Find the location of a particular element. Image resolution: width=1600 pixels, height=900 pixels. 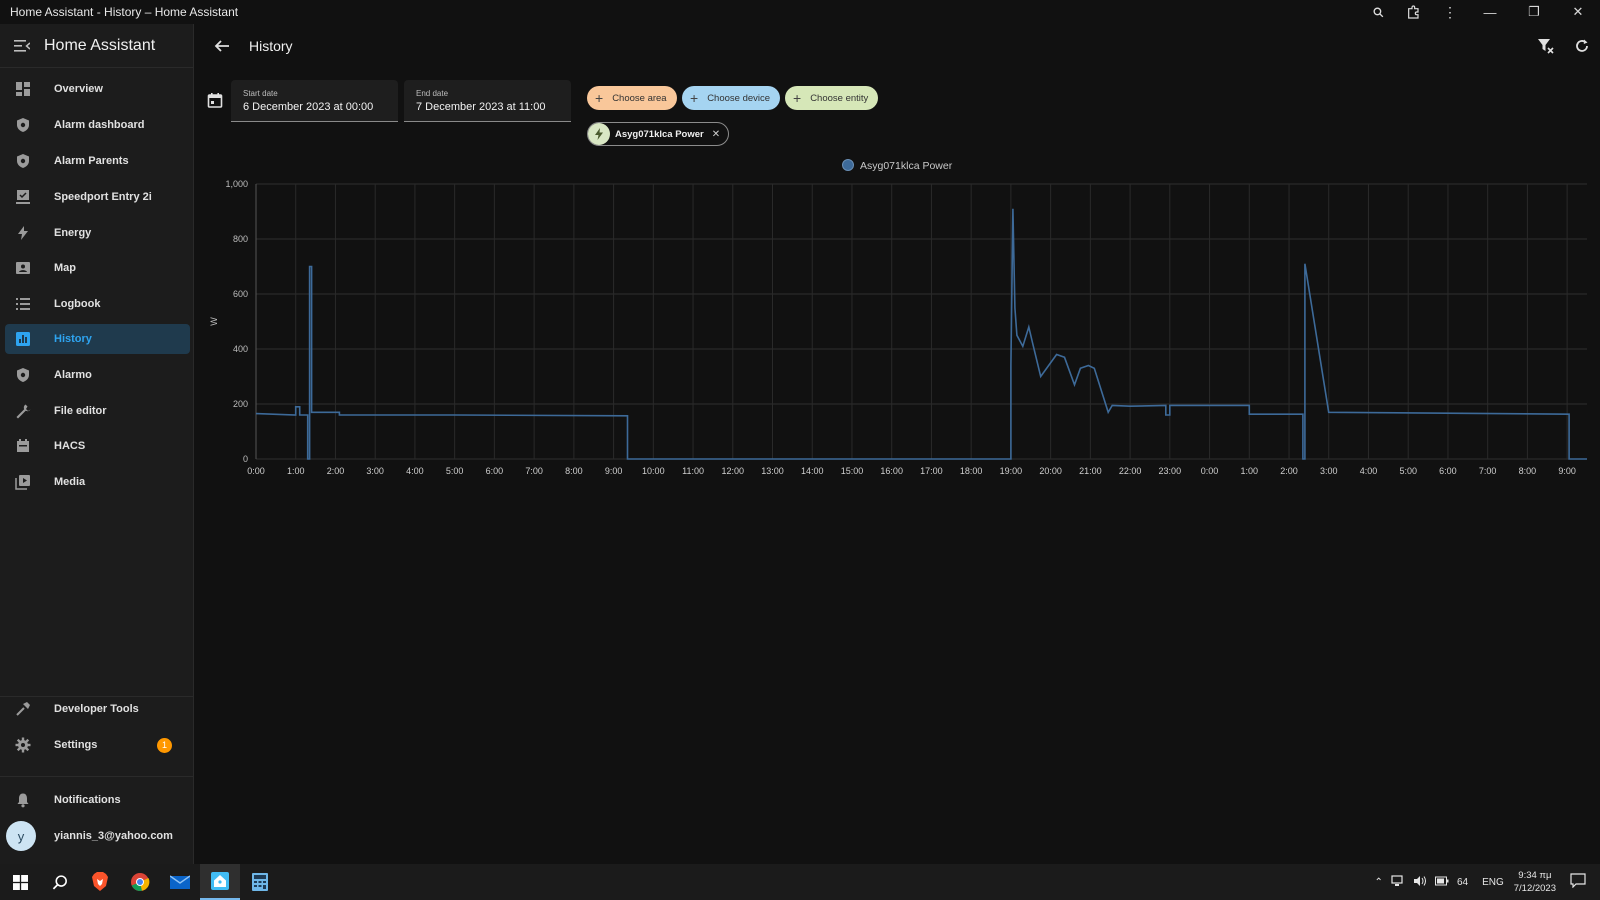

x-tick-label: 17:00 is located at coordinates (931, 471).